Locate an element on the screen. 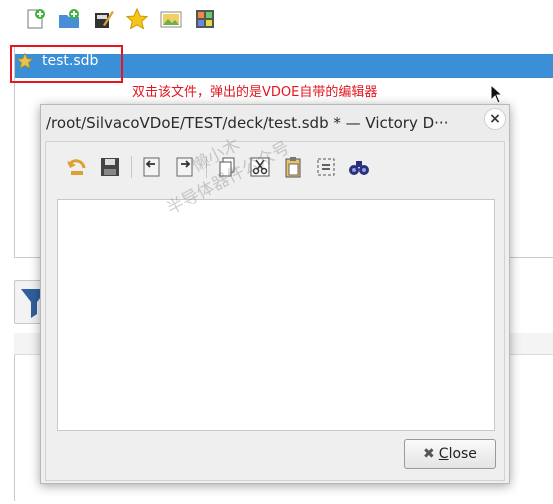  annotation-text: 双击该文件，弹出的是VDOE自带的编辑器 is located at coordinates (255, 92).